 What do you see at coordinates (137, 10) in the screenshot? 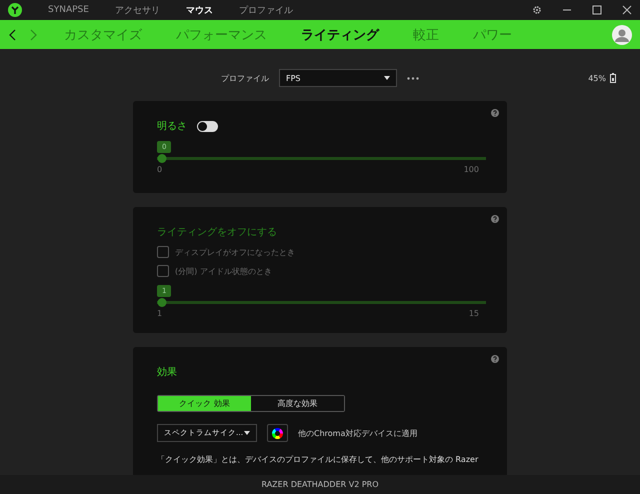
I see `top-tab: アクセサリ` at bounding box center [137, 10].